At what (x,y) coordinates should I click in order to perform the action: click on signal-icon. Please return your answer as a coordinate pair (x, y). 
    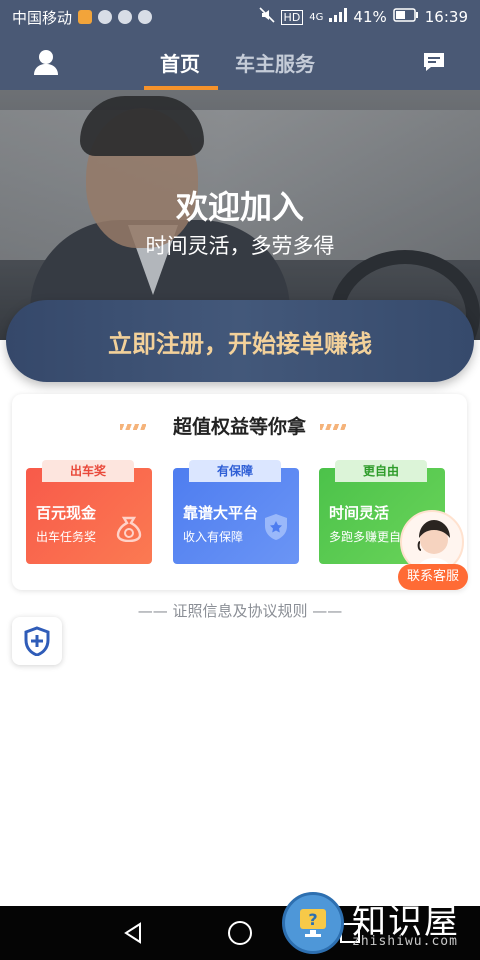
    Looking at the image, I should click on (338, 17).